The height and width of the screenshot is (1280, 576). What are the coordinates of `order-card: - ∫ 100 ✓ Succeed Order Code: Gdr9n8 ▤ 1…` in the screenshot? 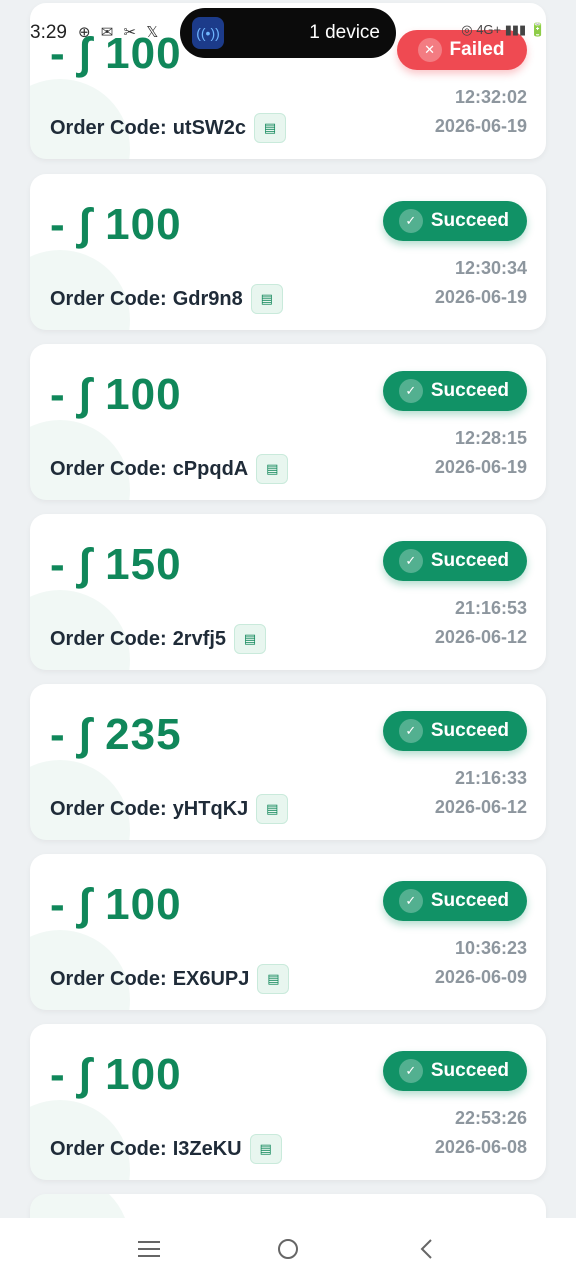 It's located at (288, 252).